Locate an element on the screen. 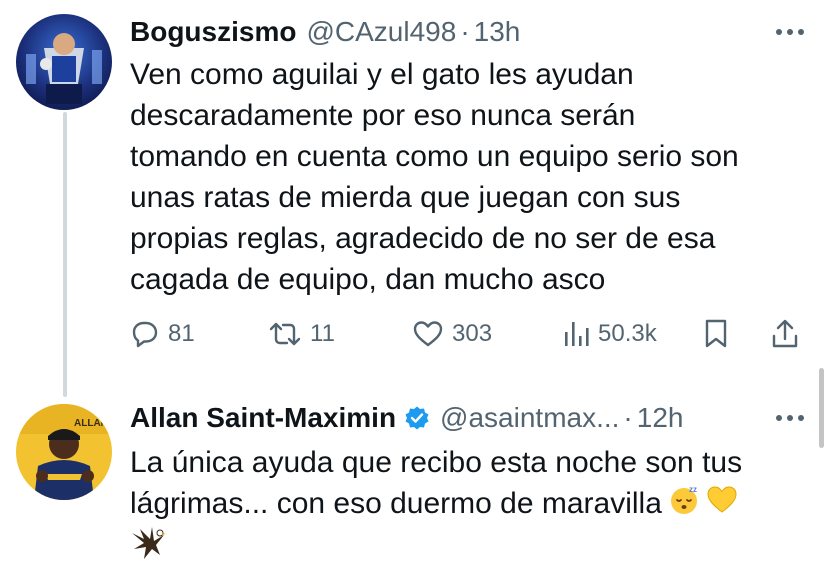 The image size is (828, 573). verified-badge-icon is located at coordinates (417, 418).